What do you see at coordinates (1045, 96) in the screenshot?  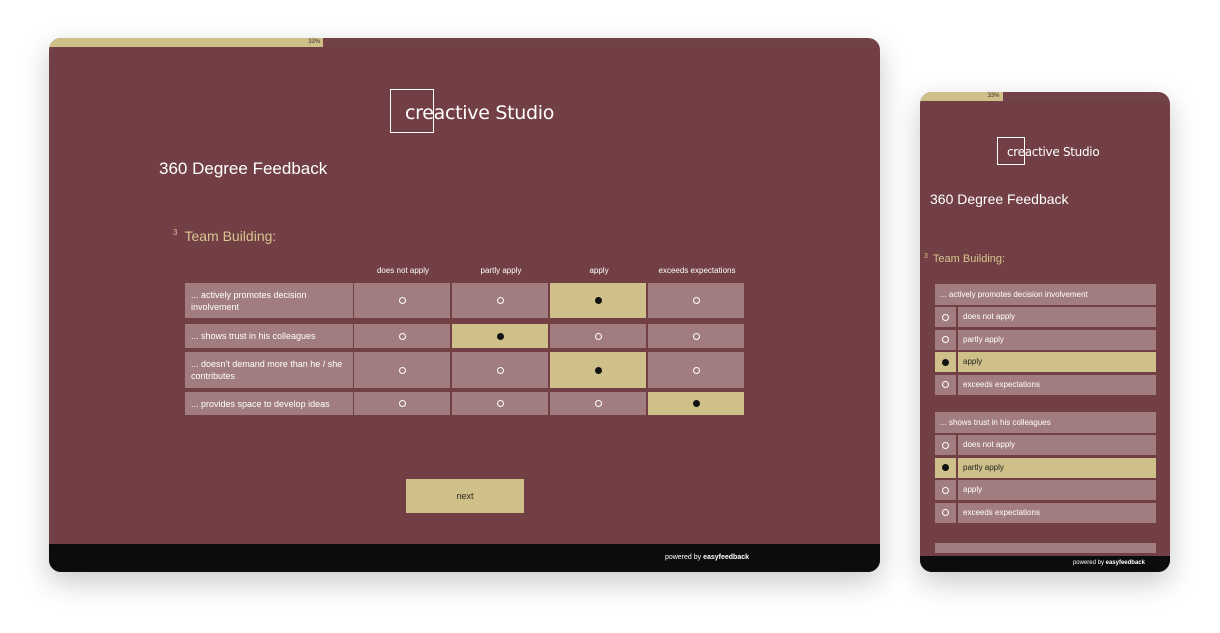 I see `mobile-progress-bar: 33%` at bounding box center [1045, 96].